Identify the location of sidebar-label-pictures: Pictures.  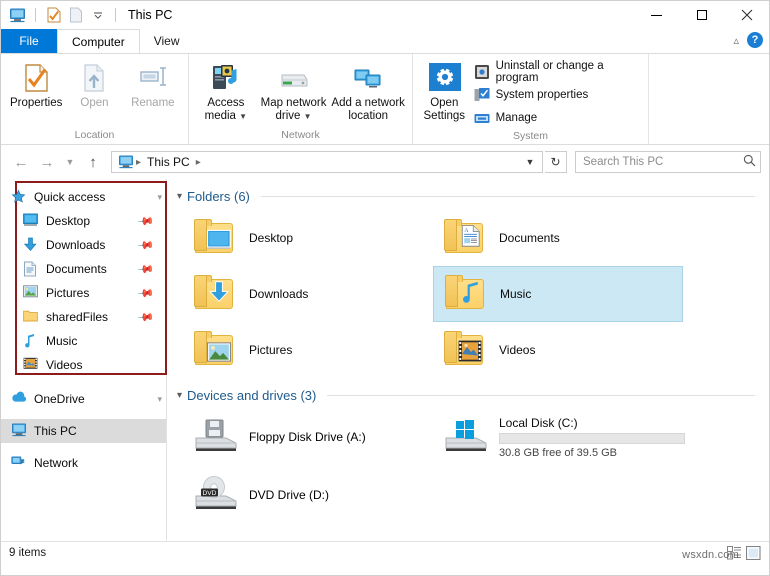
(68, 293).